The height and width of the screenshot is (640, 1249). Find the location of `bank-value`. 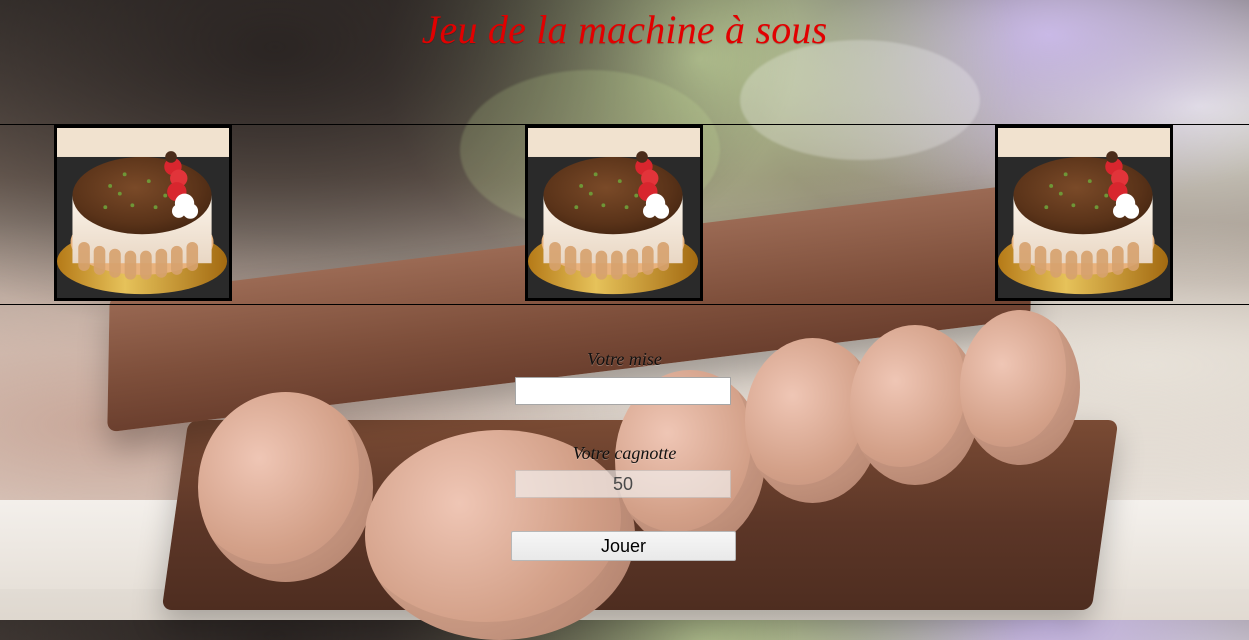

bank-value is located at coordinates (623, 484).